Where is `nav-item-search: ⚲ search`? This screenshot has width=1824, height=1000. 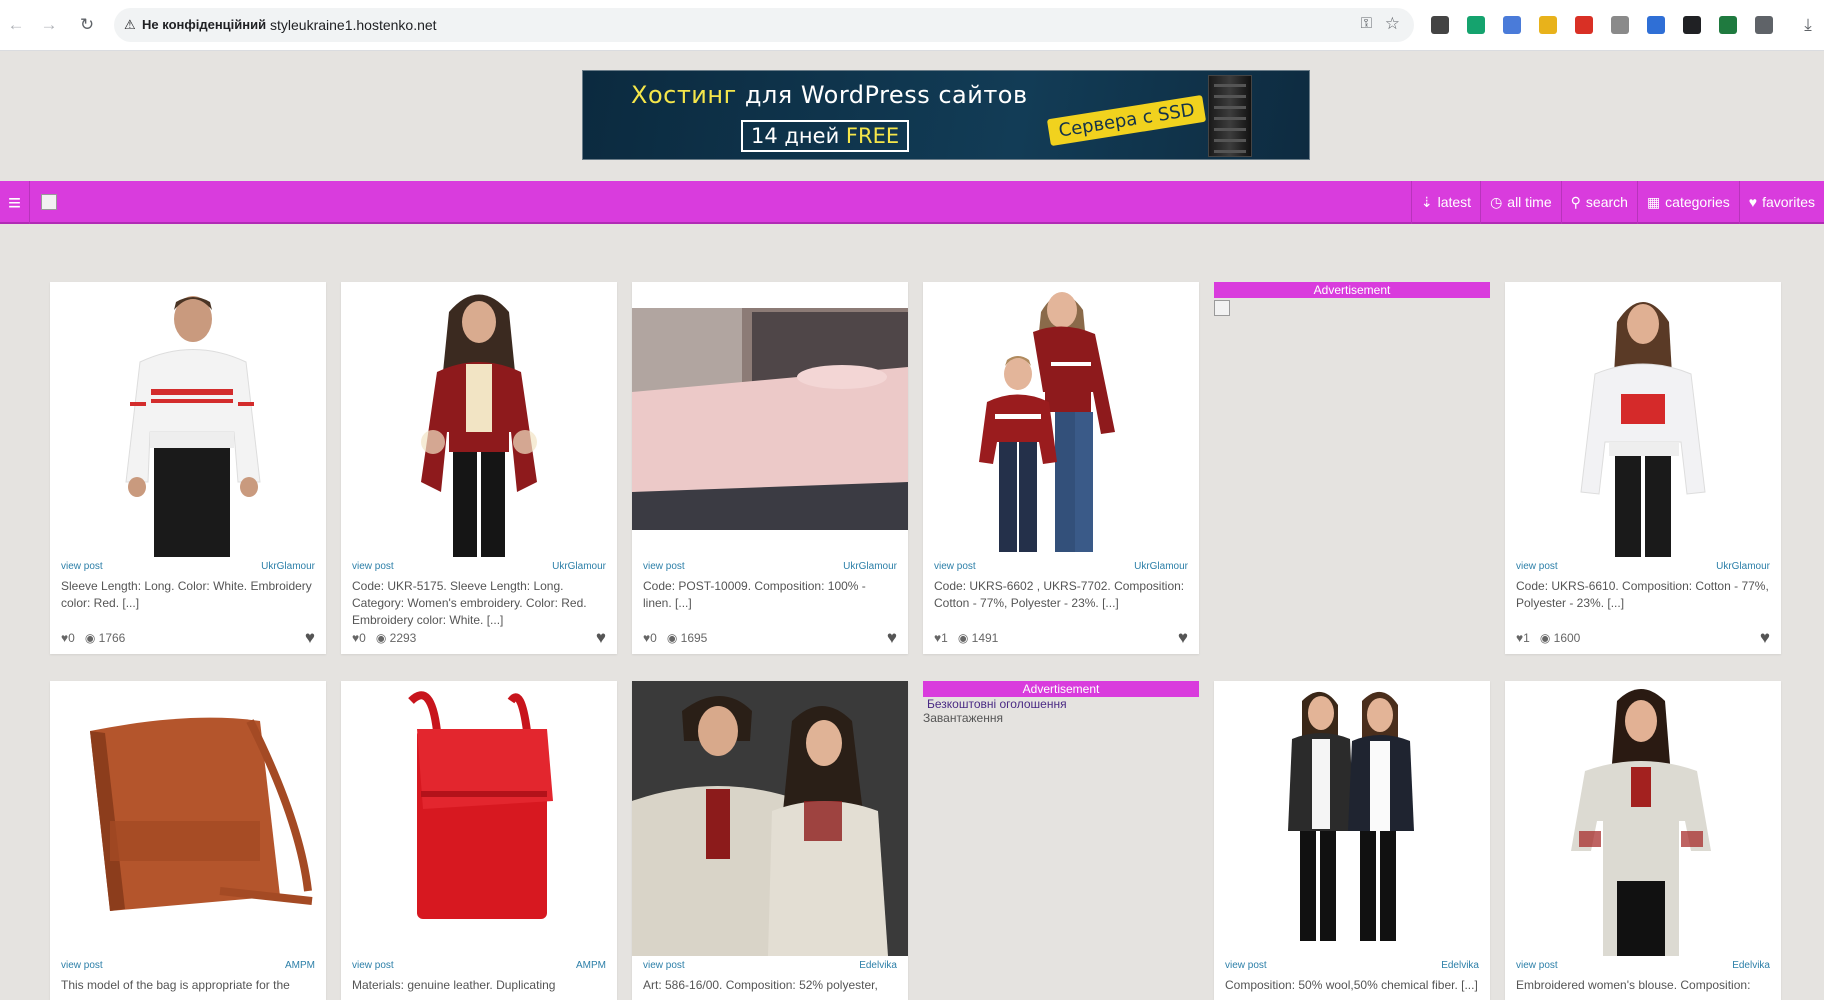 nav-item-search: ⚲ search is located at coordinates (1598, 202).